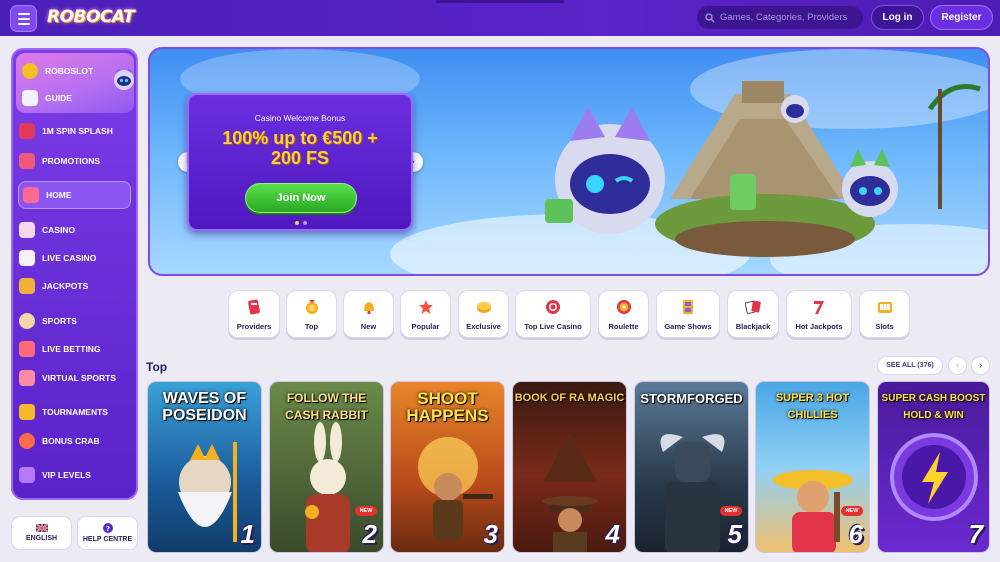  Describe the element at coordinates (69, 258) in the screenshot. I see `sidebar-item-label: LIVE CASINO` at that location.